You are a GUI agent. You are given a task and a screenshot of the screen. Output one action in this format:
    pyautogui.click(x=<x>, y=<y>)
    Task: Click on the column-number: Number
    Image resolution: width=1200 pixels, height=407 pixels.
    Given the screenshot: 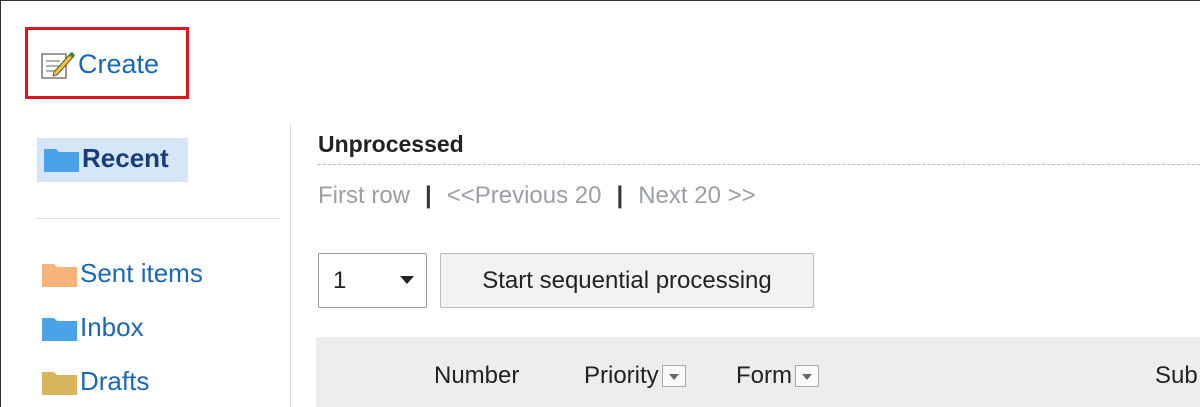 What is the action you would take?
    pyautogui.click(x=476, y=376)
    